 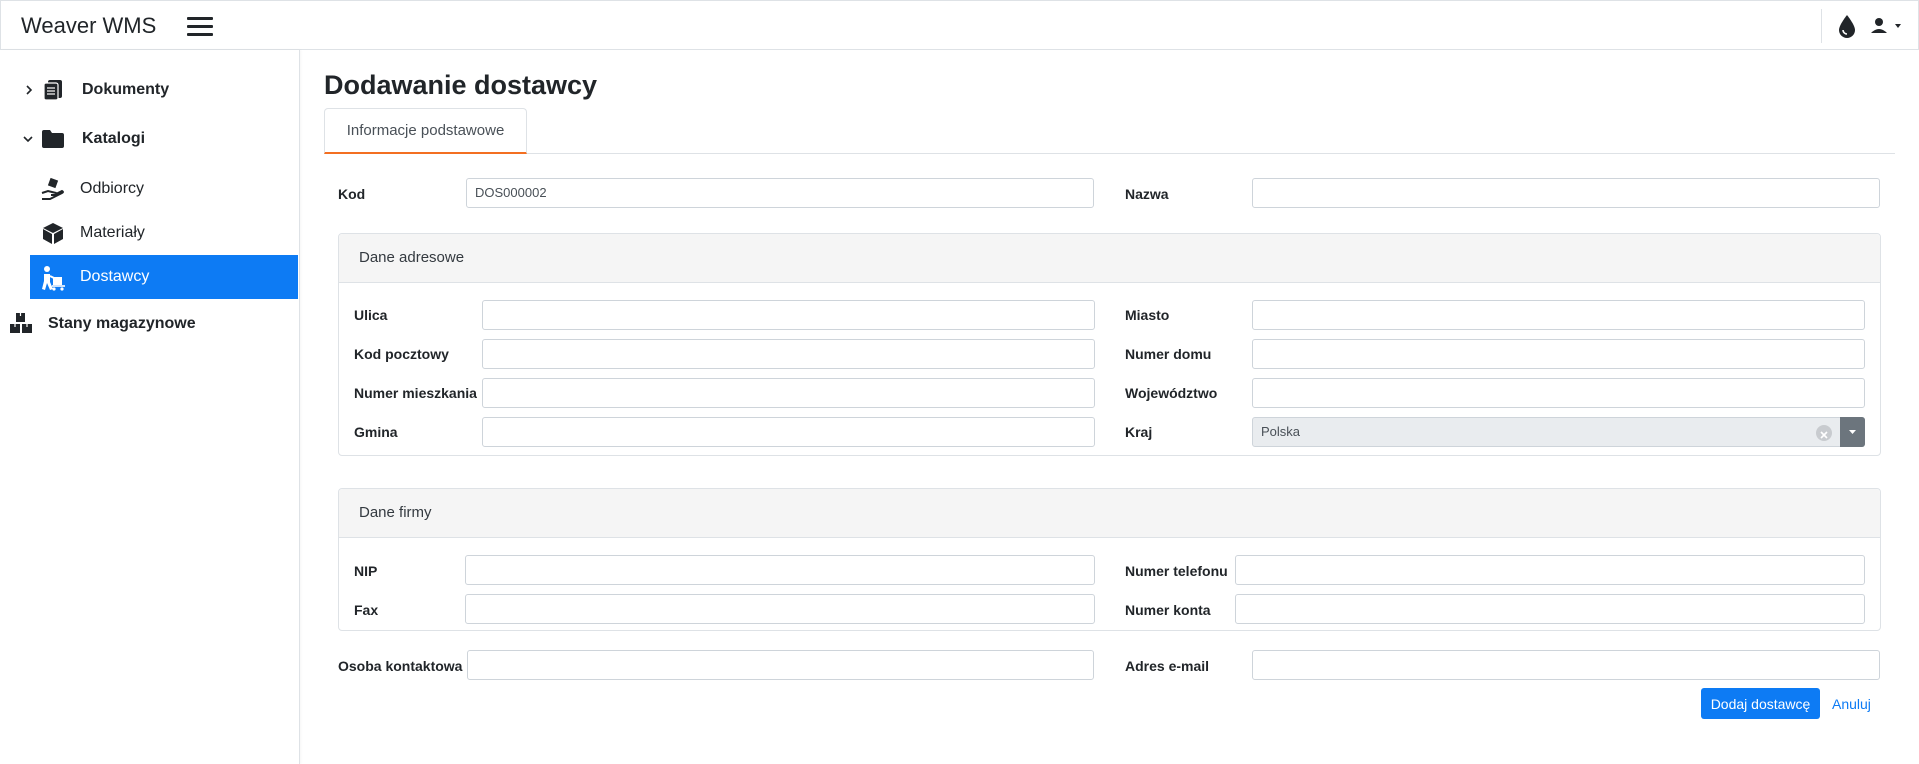 I want to click on miasto-label: Miasto, so click(x=1147, y=315).